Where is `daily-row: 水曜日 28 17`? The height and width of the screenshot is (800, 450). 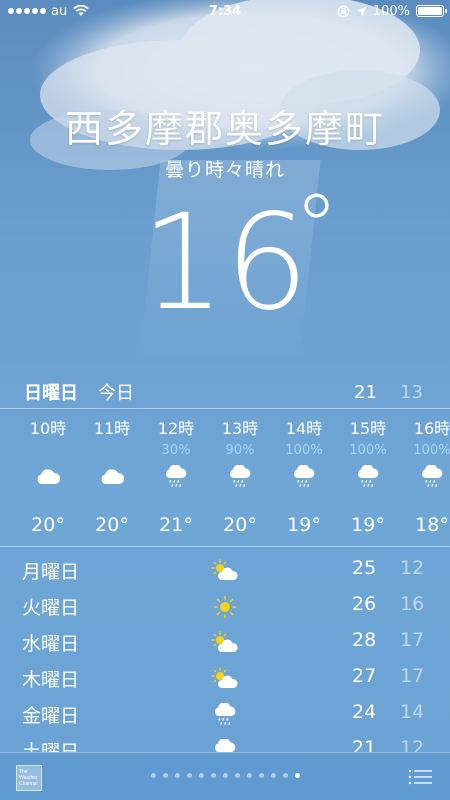
daily-row: 水曜日 28 17 is located at coordinates (225, 643).